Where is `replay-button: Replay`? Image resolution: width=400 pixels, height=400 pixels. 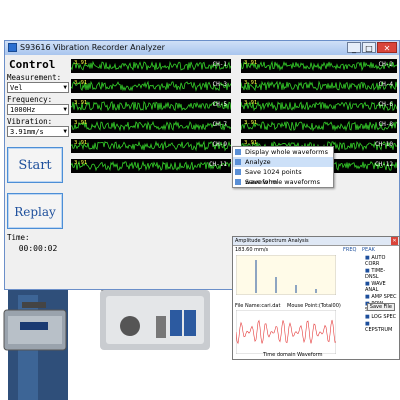
replay-button: Replay is located at coordinates (35, 211).